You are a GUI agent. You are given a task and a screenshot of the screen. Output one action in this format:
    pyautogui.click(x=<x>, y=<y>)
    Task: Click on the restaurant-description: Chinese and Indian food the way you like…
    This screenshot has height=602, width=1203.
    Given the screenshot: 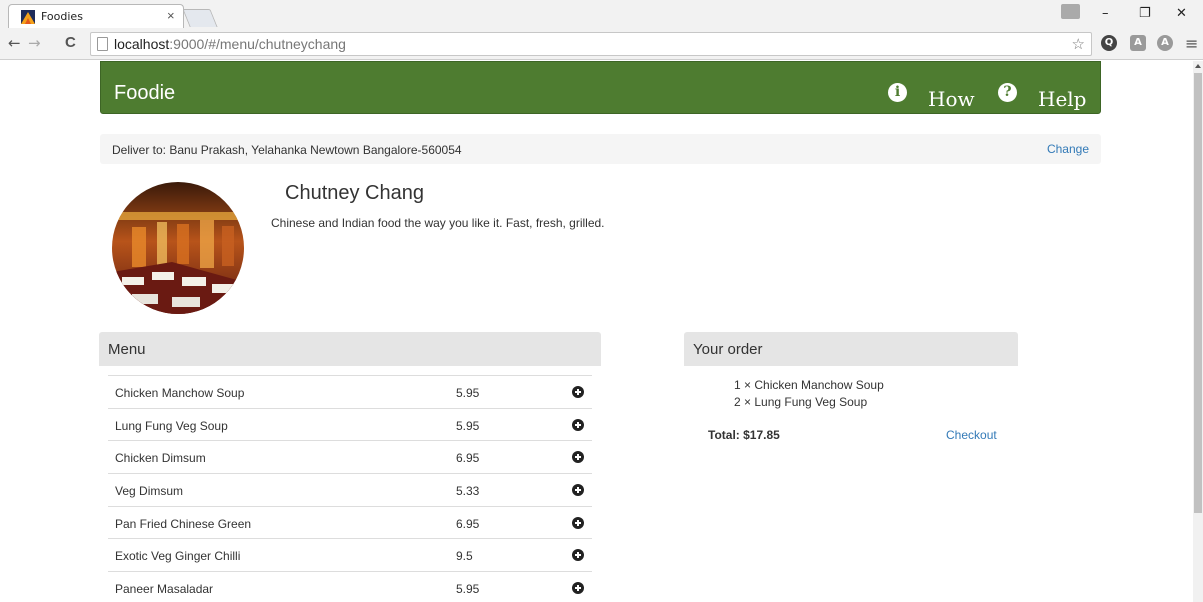 What is the action you would take?
    pyautogui.click(x=438, y=223)
    